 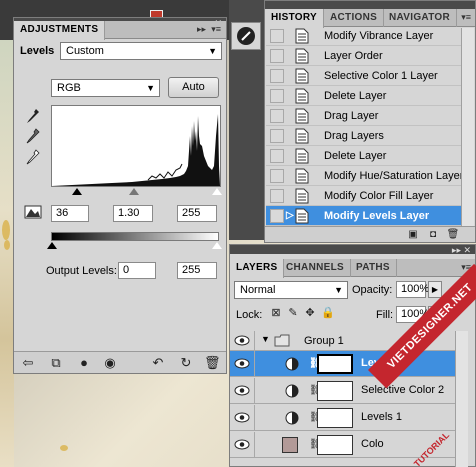 I want to click on new-document-from-state-icon: ▣, so click(x=413, y=235).